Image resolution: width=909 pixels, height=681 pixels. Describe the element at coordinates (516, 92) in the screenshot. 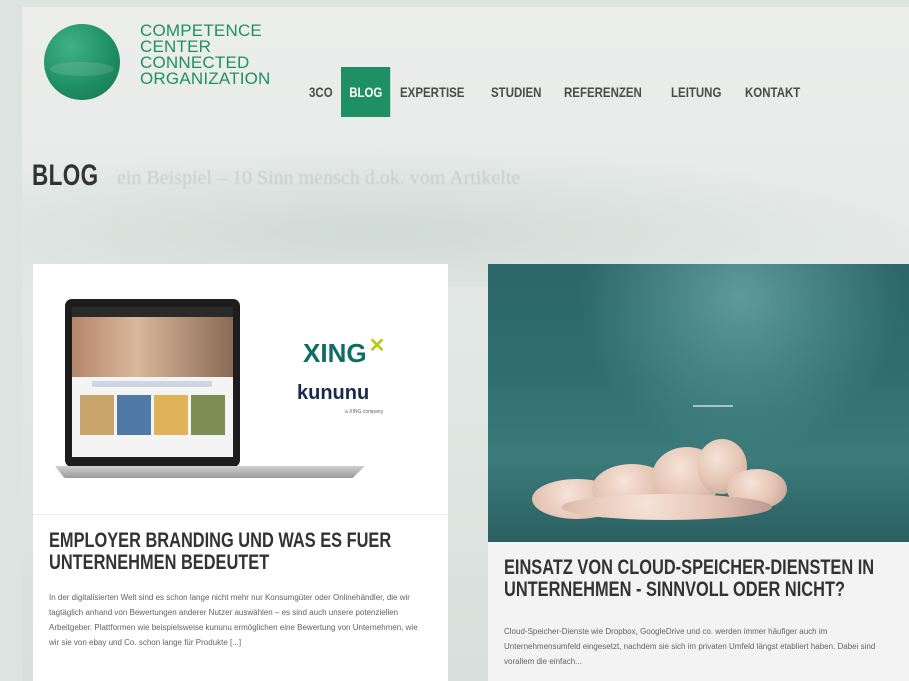

I see `nav-item-studien: STUDIEN` at that location.